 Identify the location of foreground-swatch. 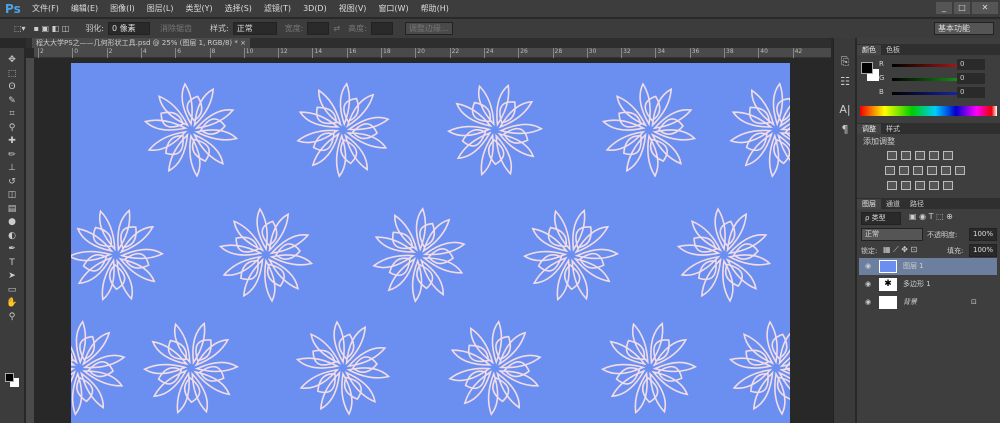
(9, 377).